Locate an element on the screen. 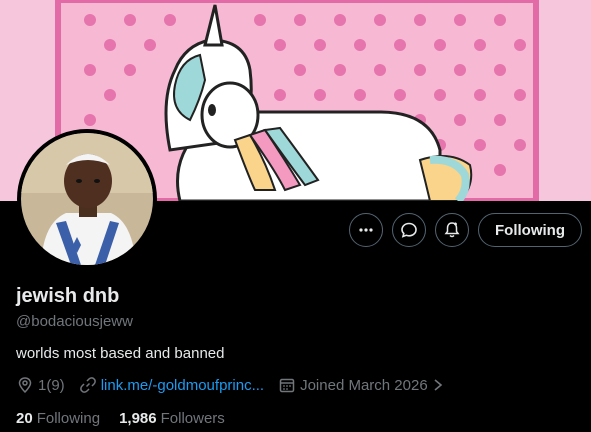 This screenshot has height=432, width=591. notify-button is located at coordinates (452, 230).